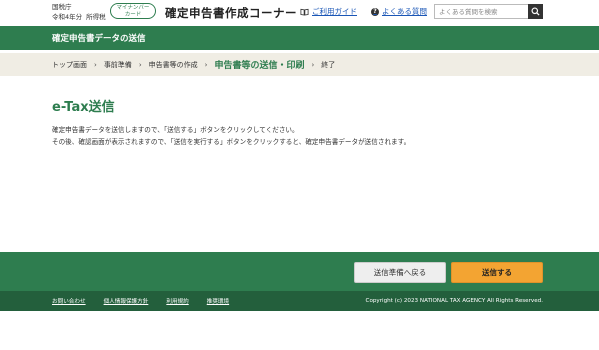 The image size is (599, 350). Describe the element at coordinates (81, 12) in the screenshot. I see `agency-info: 国税庁 令和4年分 所得税` at that location.